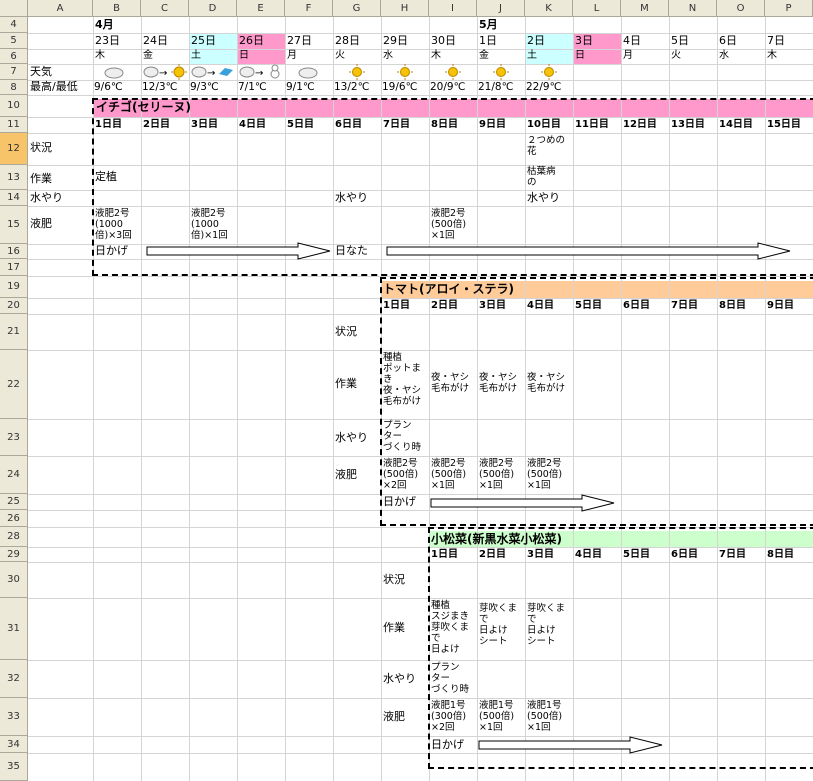 This screenshot has height=781, width=813. I want to click on fertilizer-cell: 液肥2号 (500倍) ×2回, so click(401, 474).